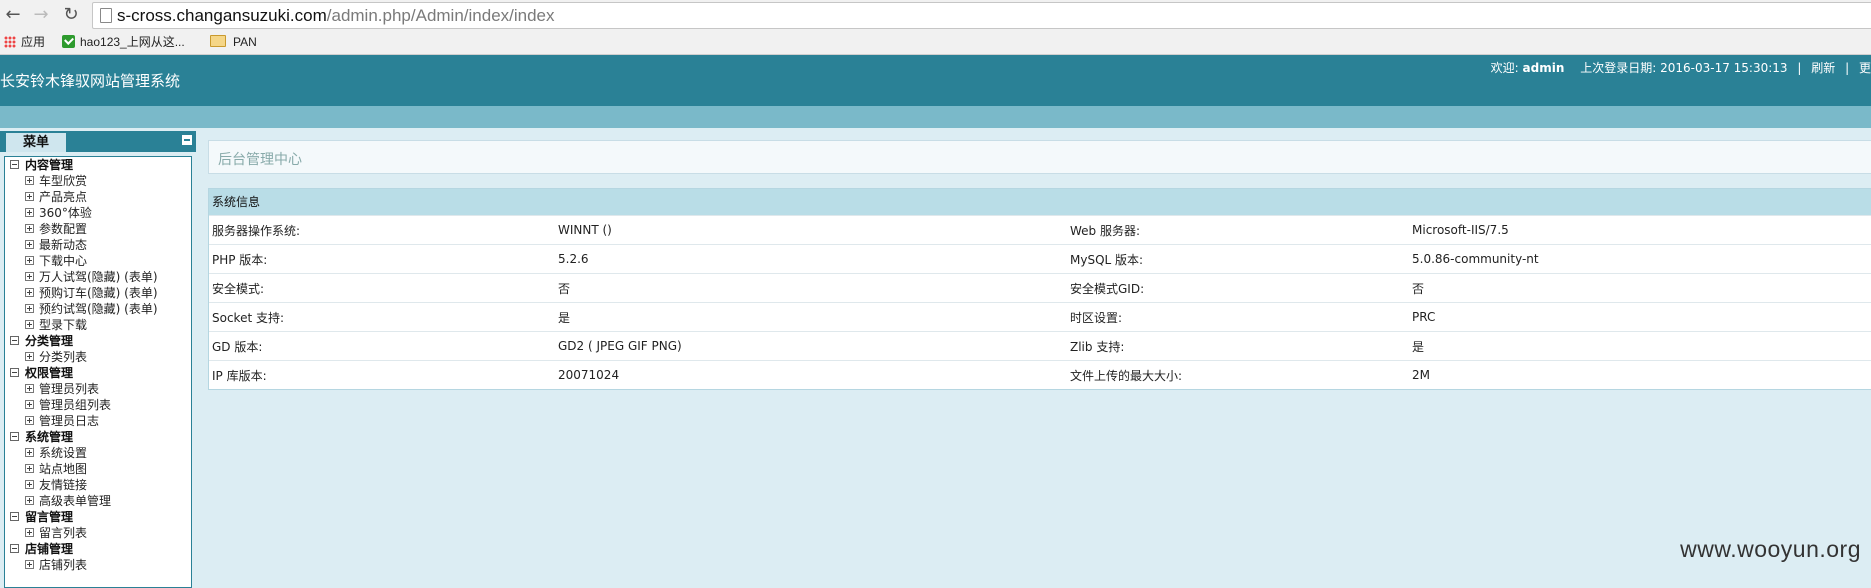 The image size is (1871, 588). I want to click on table-row: GD 版本: GD2 ( JPEG GIF PNG) Zlib 支持: 是, so click(1040, 346).